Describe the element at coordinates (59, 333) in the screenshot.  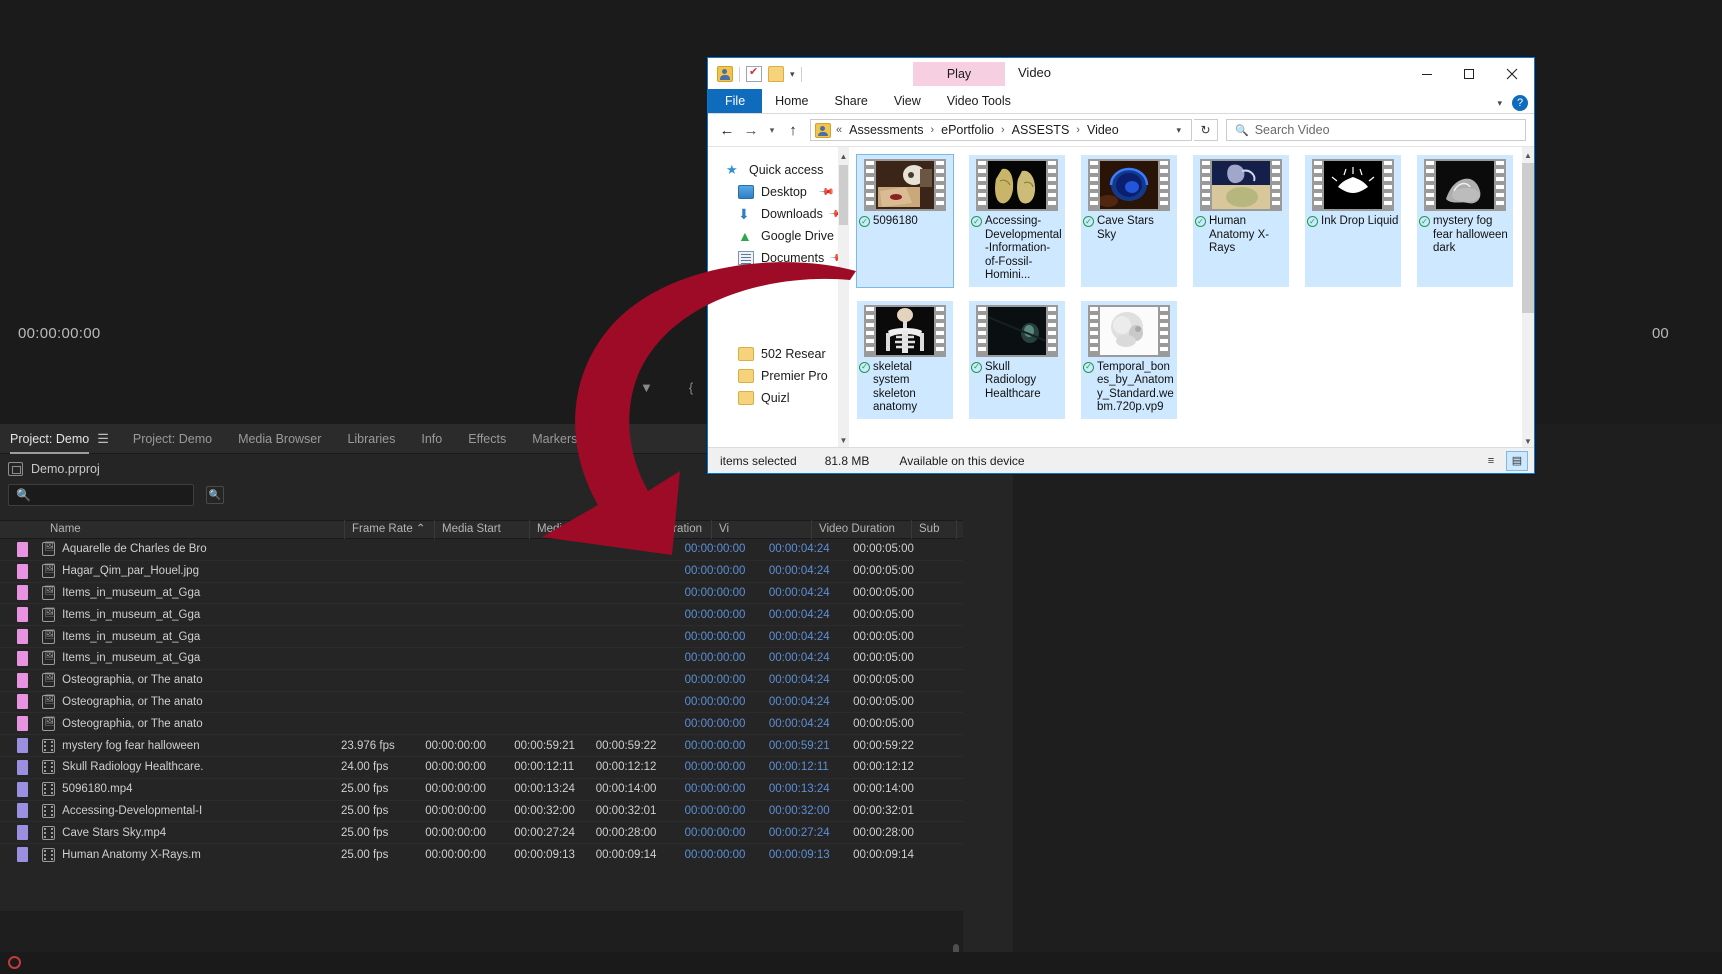
I see `monitor-timecode-left: 00:00:00:00` at that location.